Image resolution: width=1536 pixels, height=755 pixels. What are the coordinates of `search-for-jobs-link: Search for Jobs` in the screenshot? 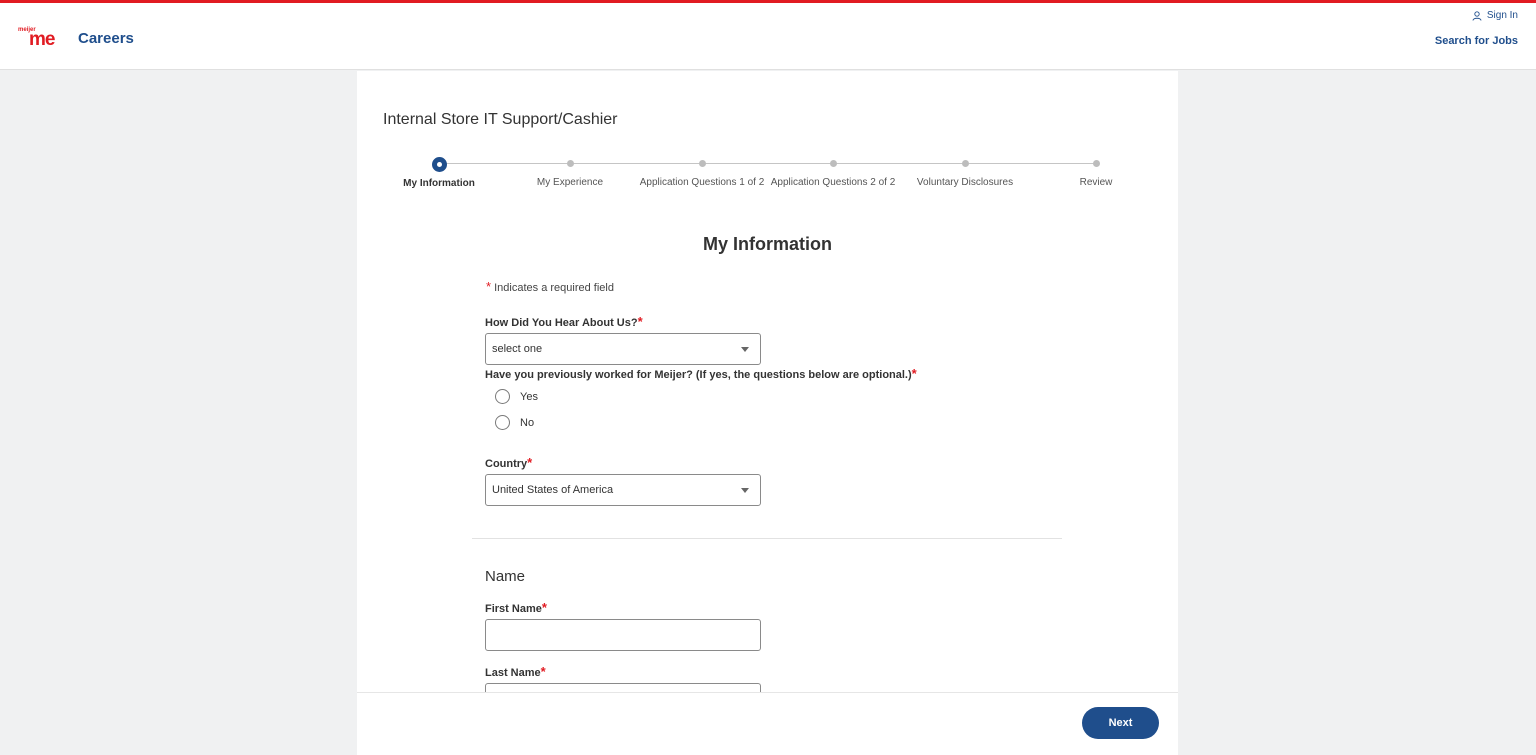 It's located at (1476, 41).